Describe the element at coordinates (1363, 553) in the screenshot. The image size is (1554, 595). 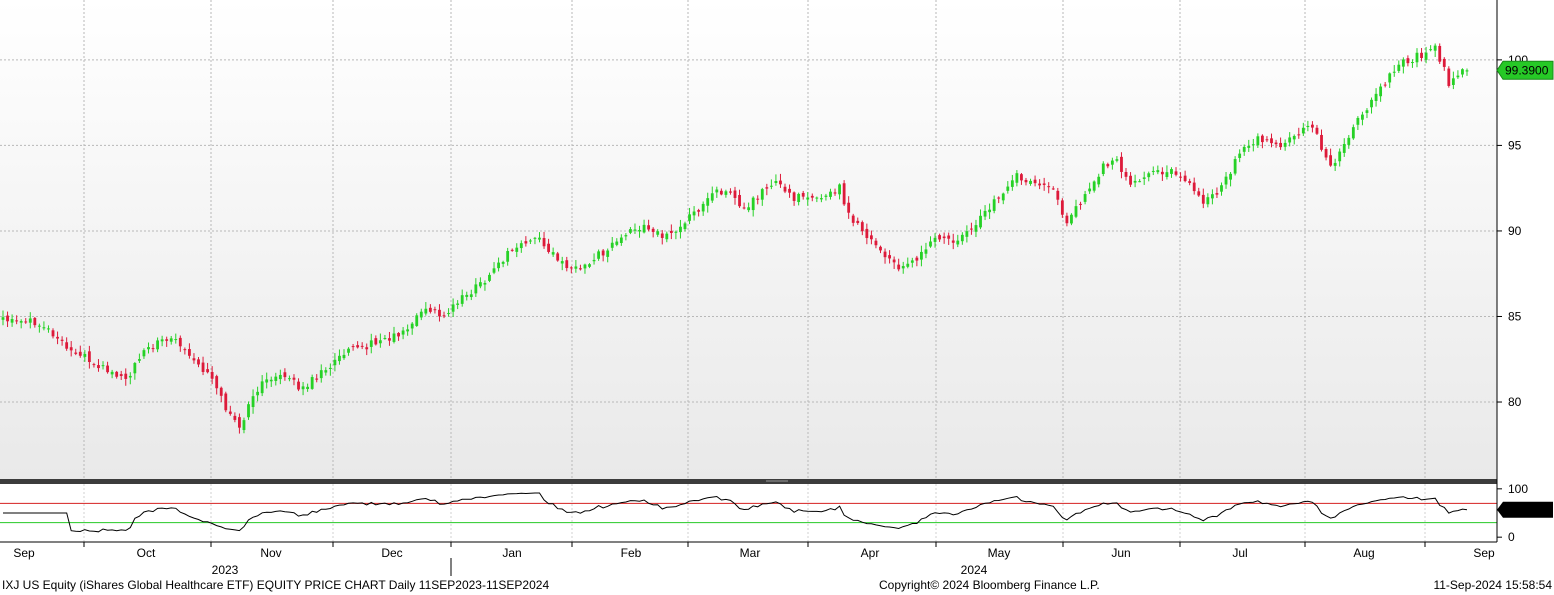
I see `month-label: Aug` at that location.